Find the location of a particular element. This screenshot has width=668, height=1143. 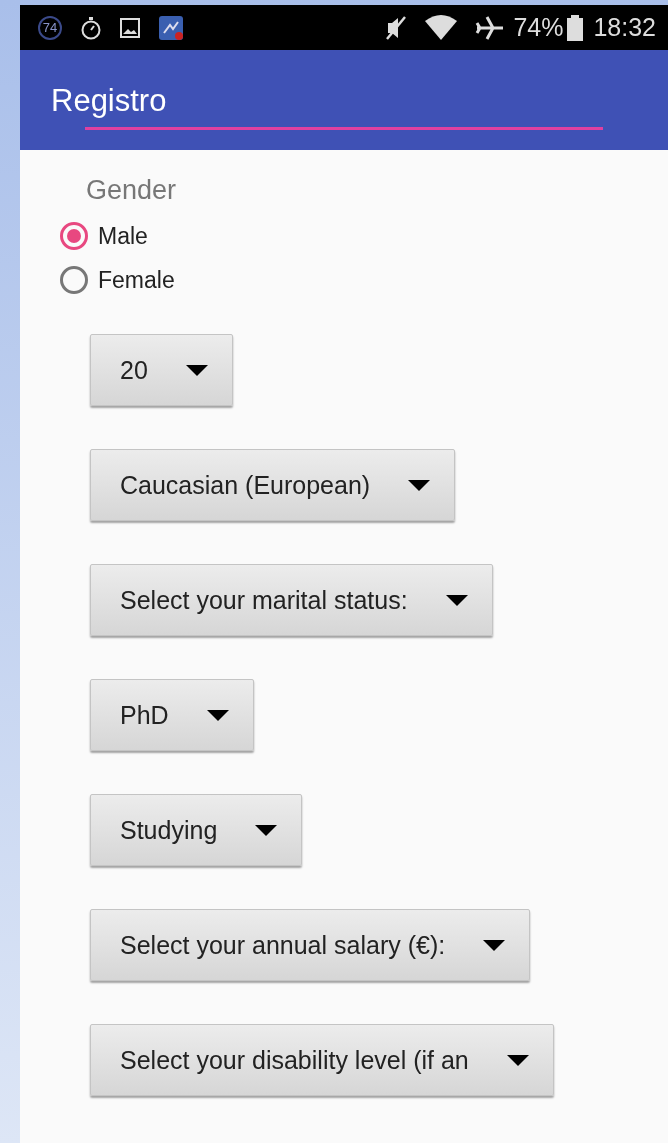

stopwatch-icon is located at coordinates (91, 27).